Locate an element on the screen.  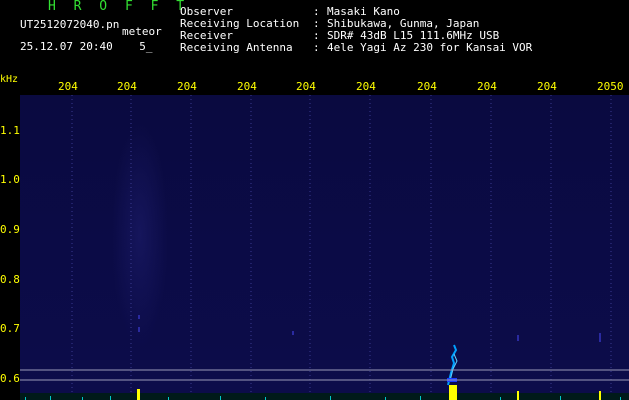
y-tick-label: 0.7 is located at coordinates (10, 328).